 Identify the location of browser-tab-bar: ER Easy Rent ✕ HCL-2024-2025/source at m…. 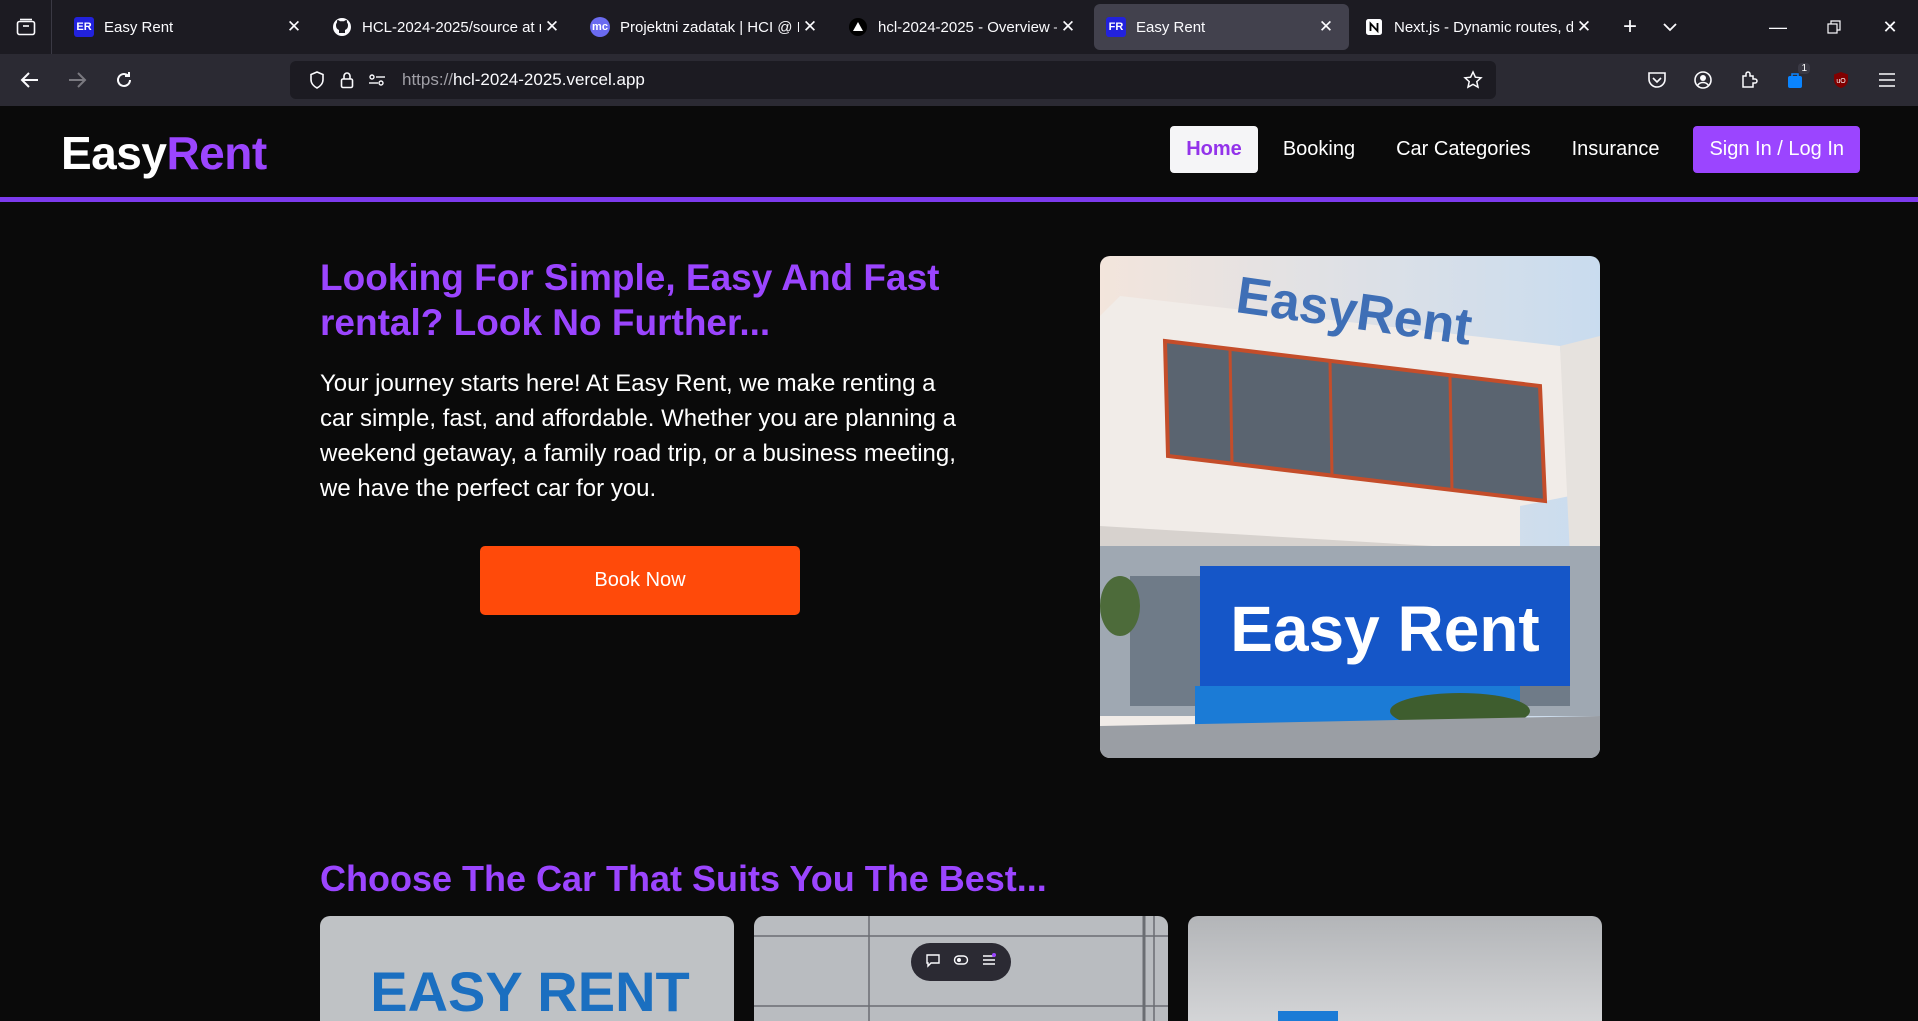
(959, 27).